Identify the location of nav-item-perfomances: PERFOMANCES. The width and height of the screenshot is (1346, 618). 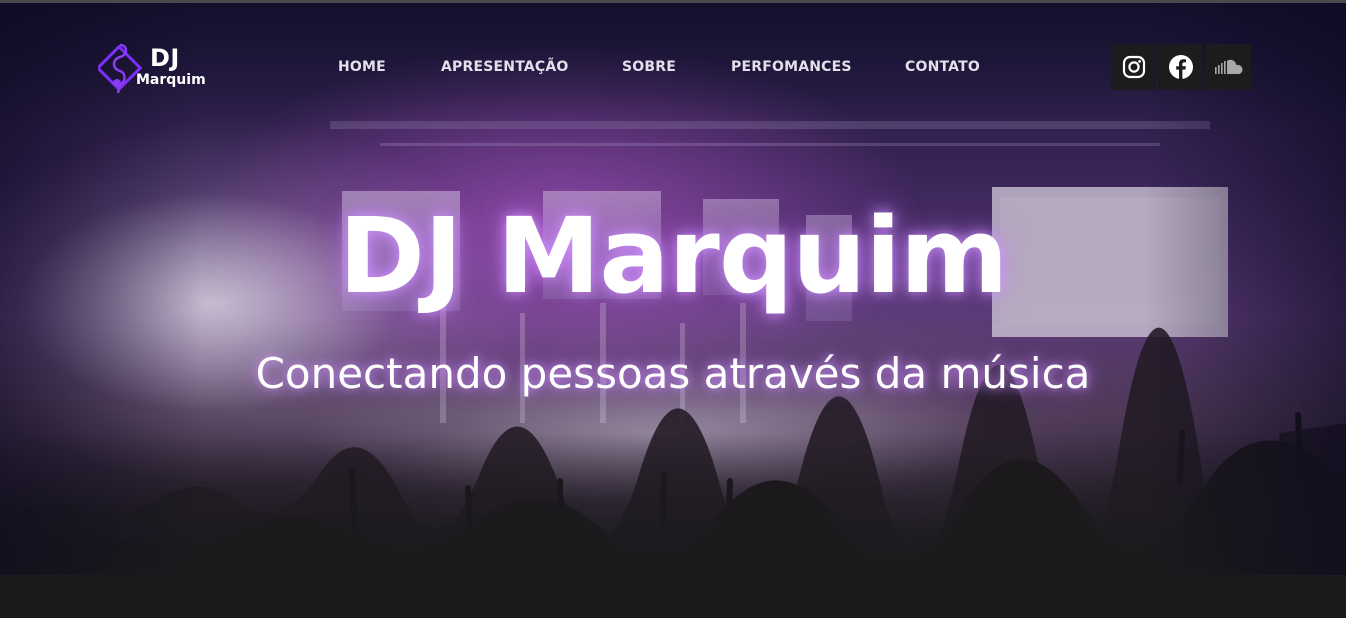
(791, 67).